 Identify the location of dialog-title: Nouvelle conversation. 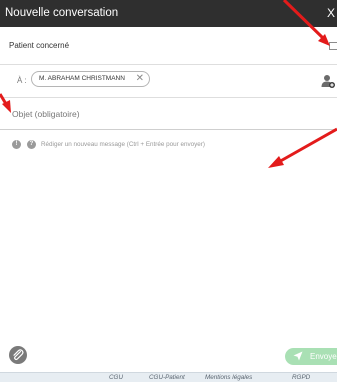
(62, 13).